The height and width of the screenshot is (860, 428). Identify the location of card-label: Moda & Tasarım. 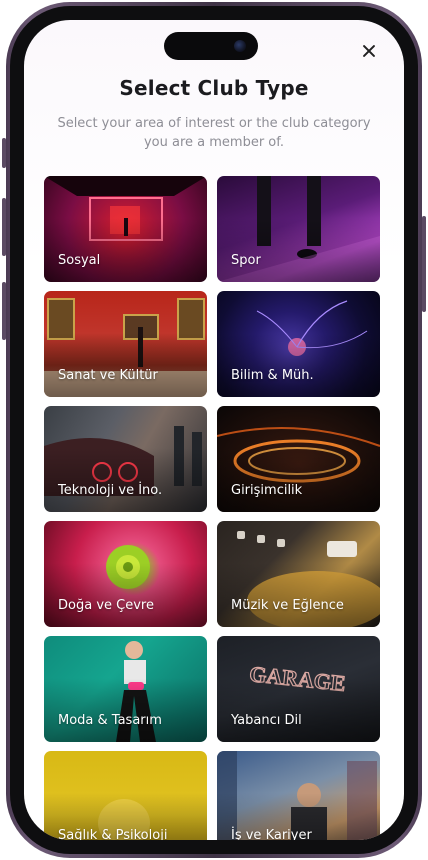
(110, 720).